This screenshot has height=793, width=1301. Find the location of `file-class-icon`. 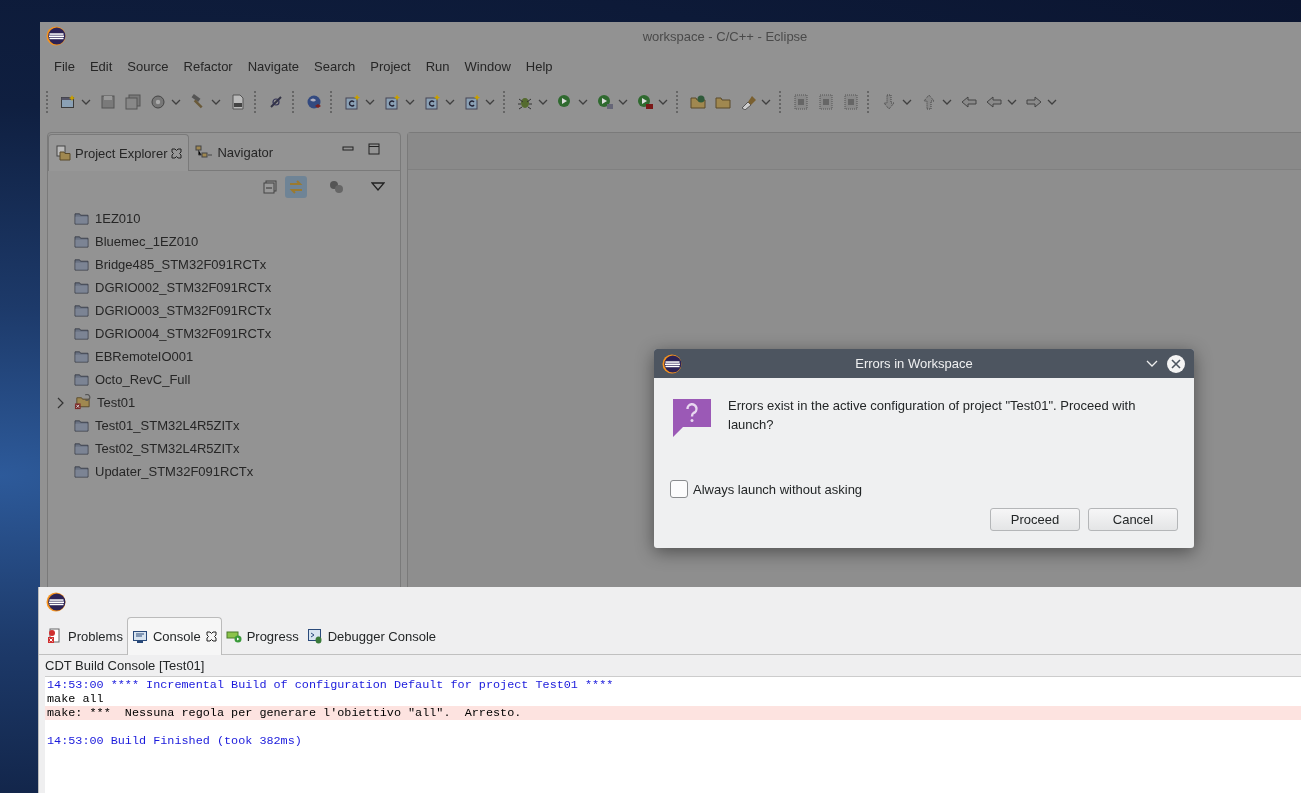

file-class-icon is located at coordinates (432, 102).